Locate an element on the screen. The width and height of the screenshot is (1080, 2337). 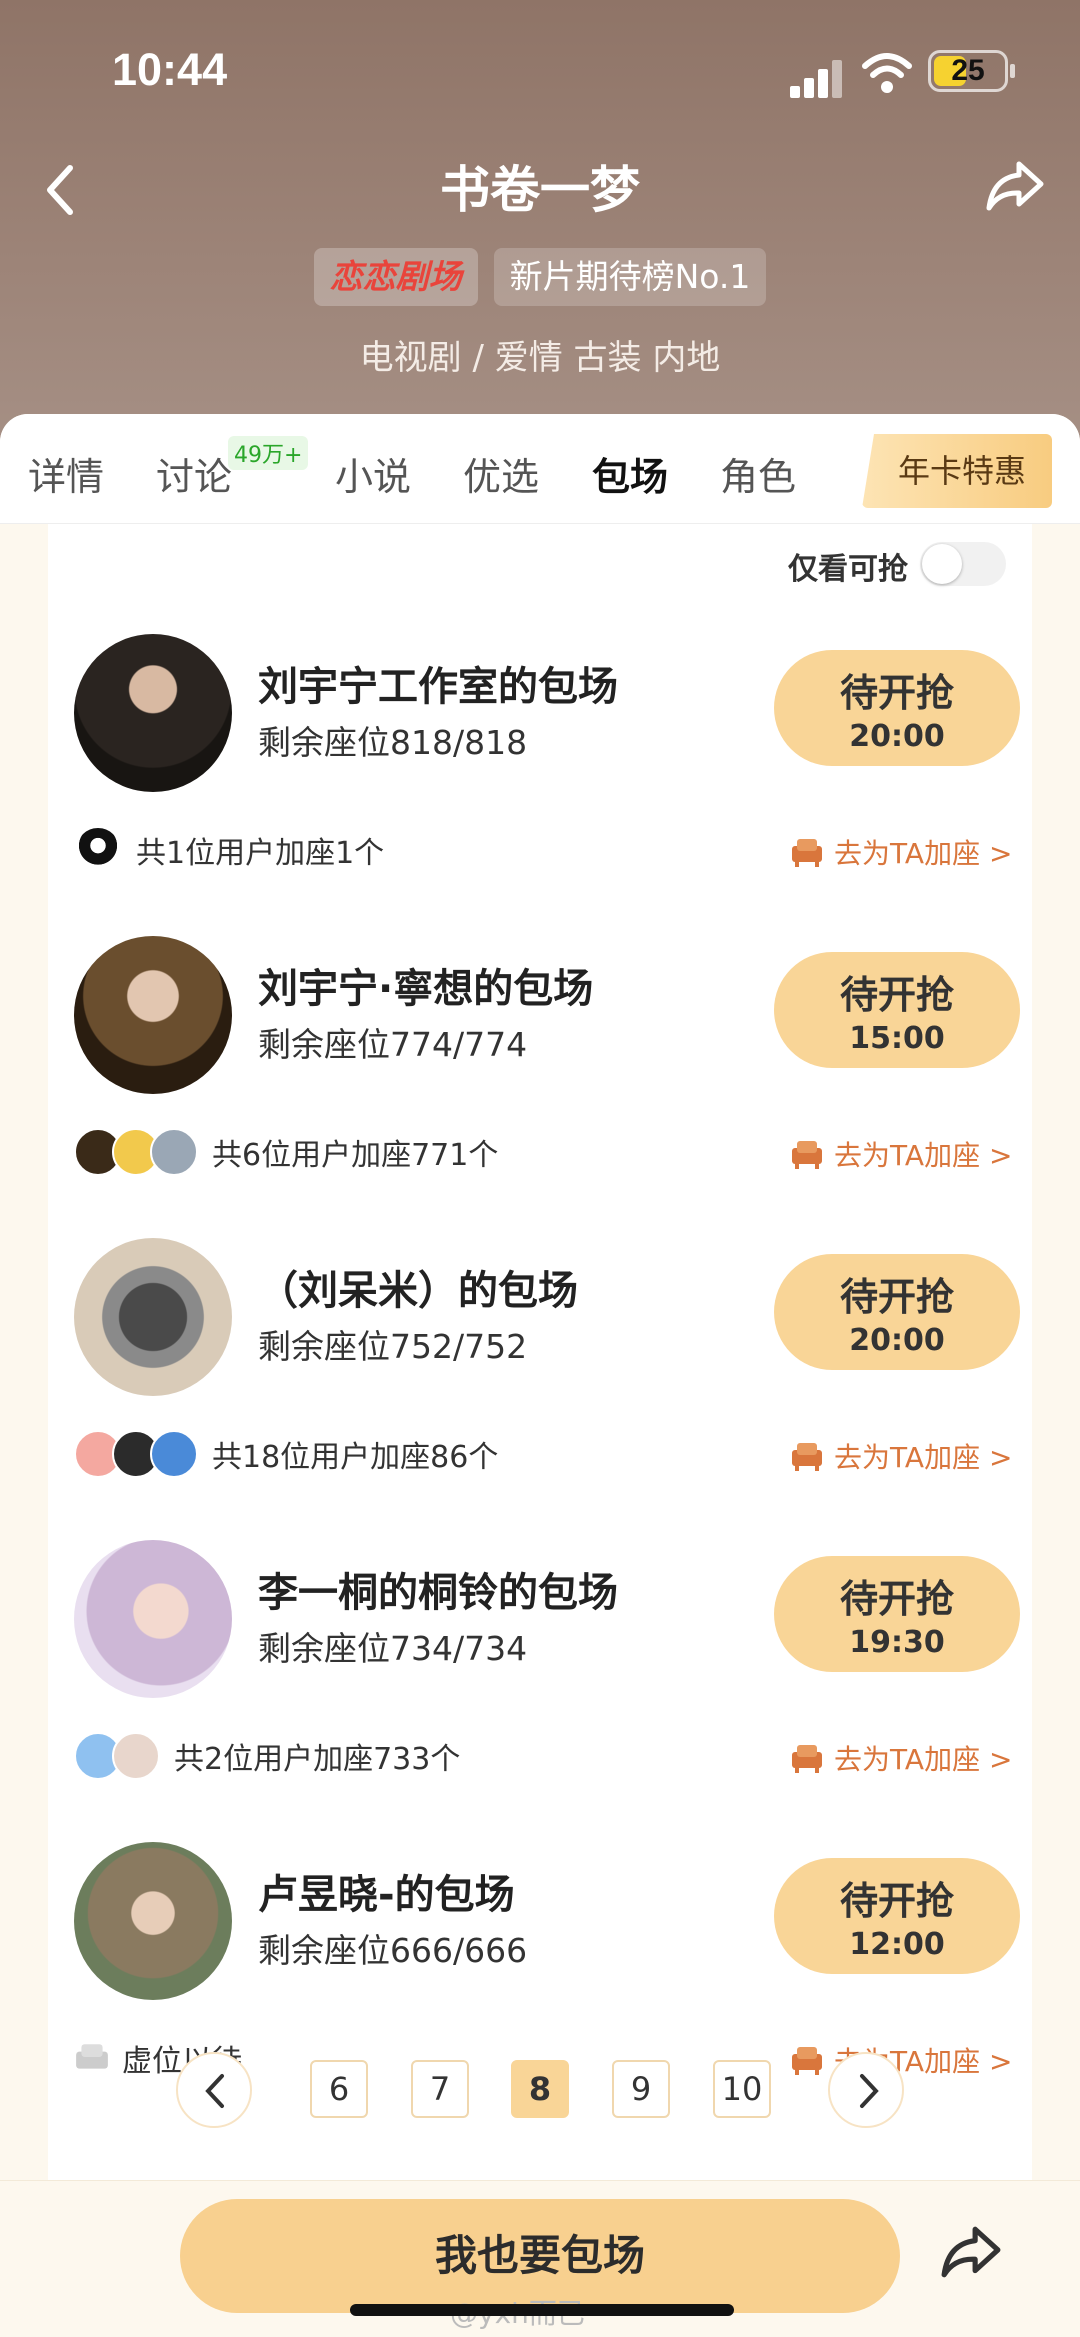
filter-label: 仅看可抢 is located at coordinates (848, 569).